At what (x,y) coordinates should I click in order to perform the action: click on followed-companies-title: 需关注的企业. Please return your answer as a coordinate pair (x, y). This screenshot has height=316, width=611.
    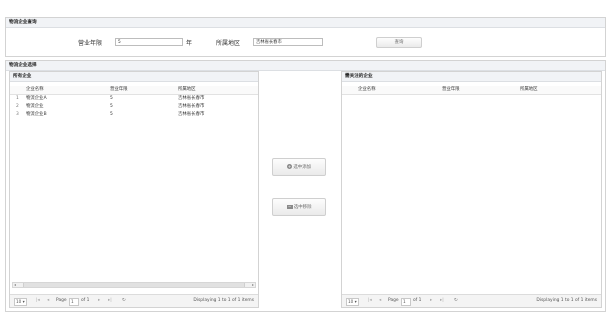
    Looking at the image, I should click on (471, 77).